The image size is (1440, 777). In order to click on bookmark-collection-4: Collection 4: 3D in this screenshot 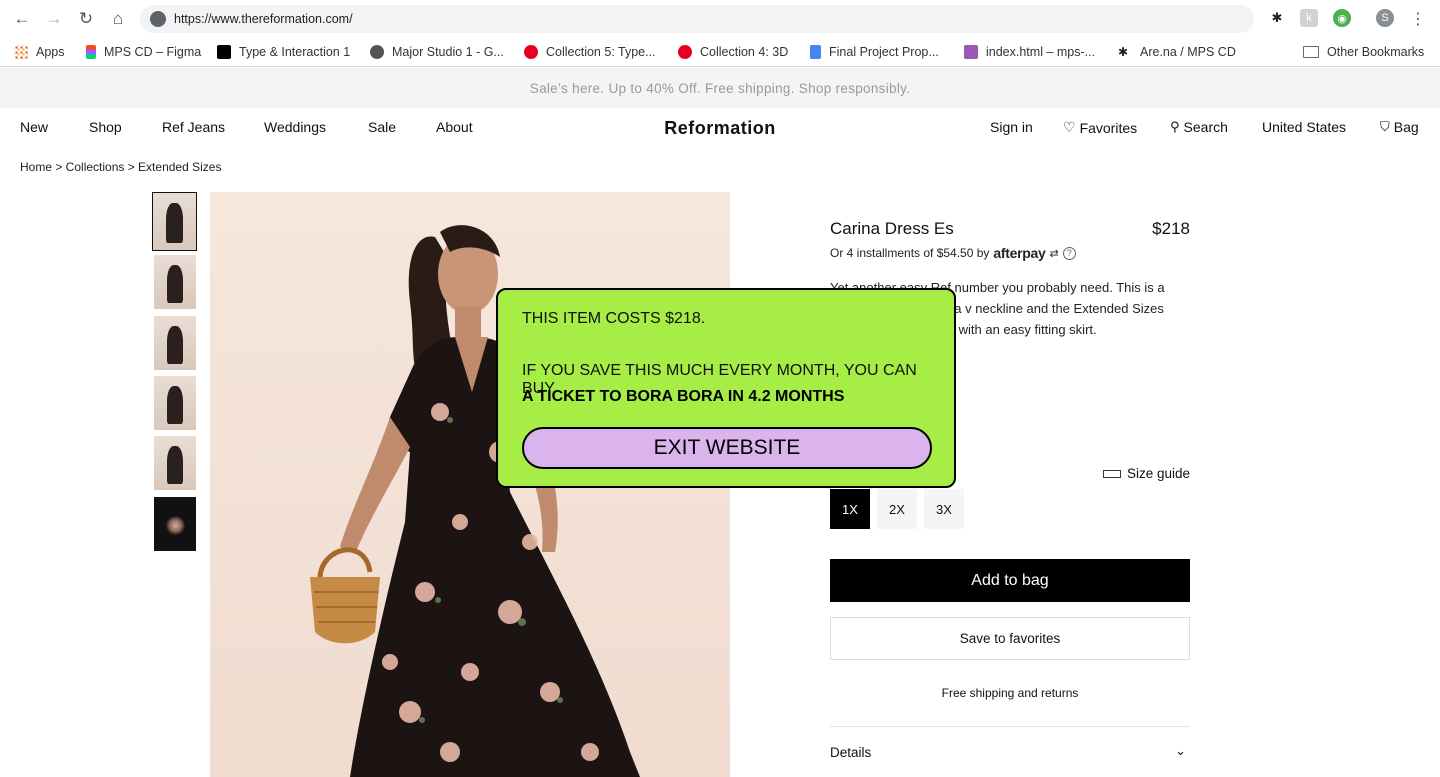, I will do `click(733, 52)`.